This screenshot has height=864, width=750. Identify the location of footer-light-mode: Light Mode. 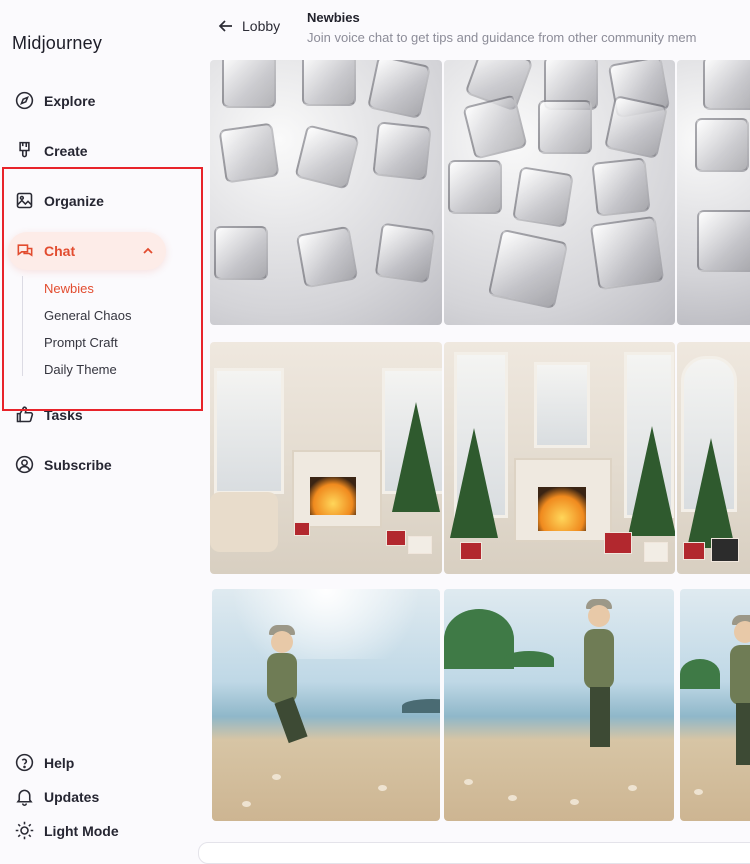
(66, 830).